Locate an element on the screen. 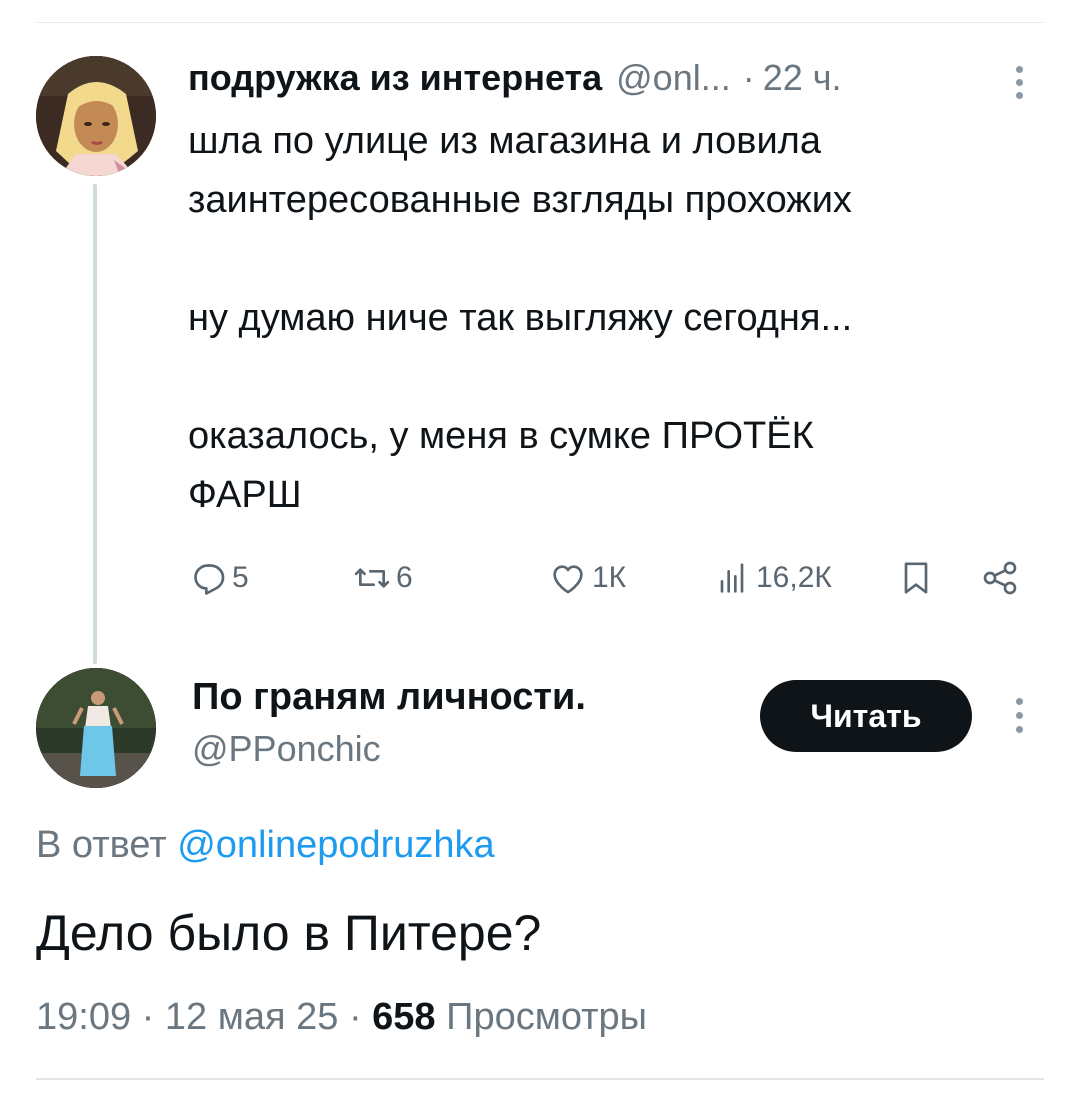  reply-author-avatar is located at coordinates (96, 728).